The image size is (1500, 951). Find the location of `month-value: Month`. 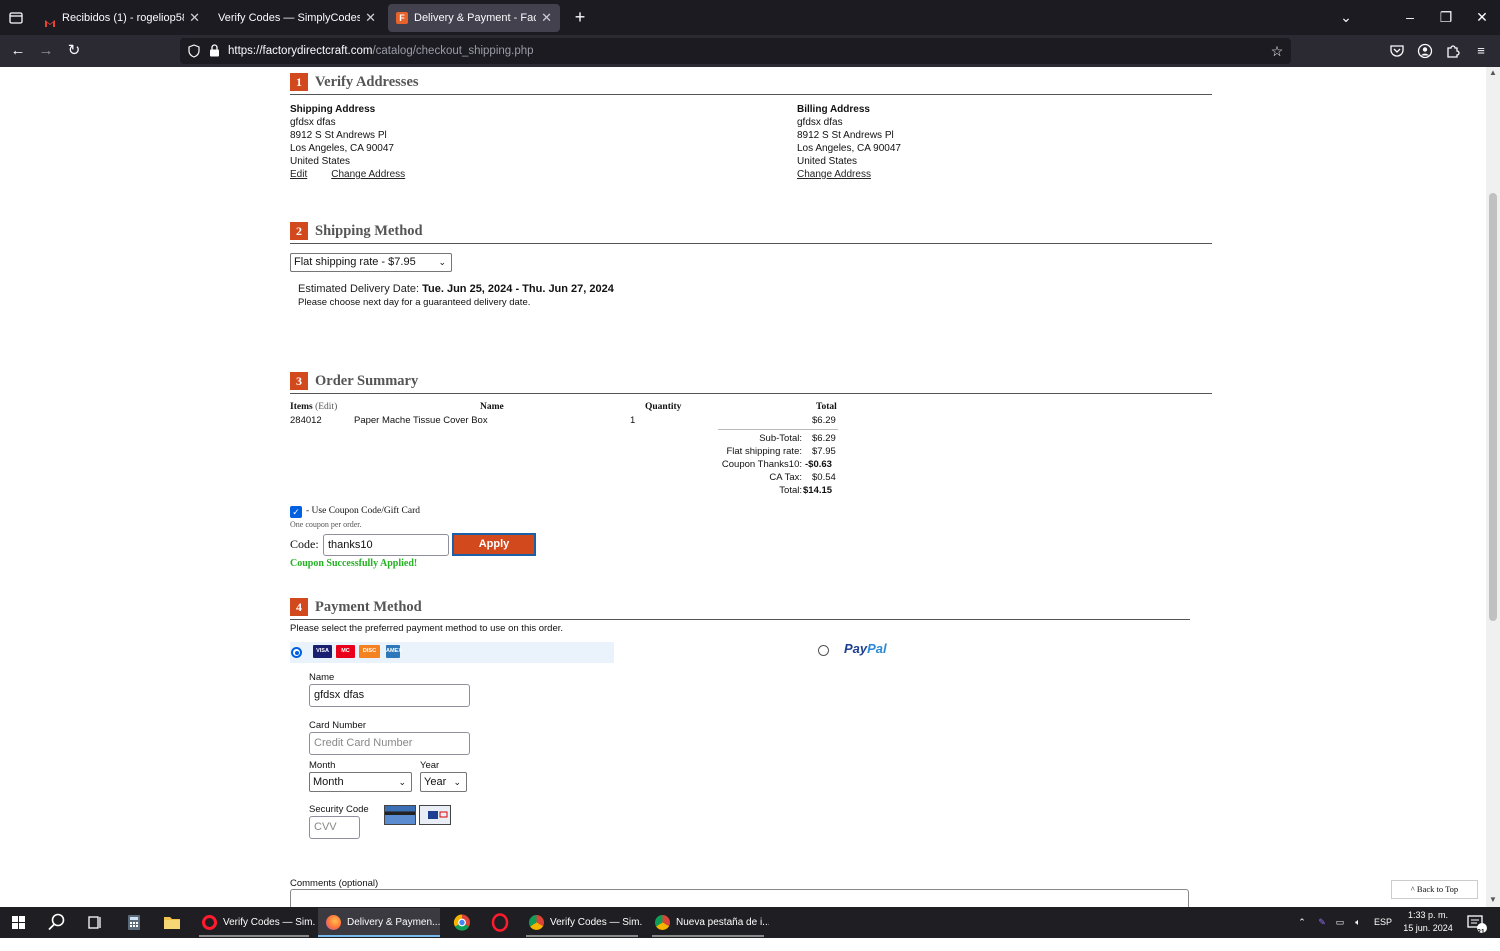

month-value: Month is located at coordinates (328, 782).